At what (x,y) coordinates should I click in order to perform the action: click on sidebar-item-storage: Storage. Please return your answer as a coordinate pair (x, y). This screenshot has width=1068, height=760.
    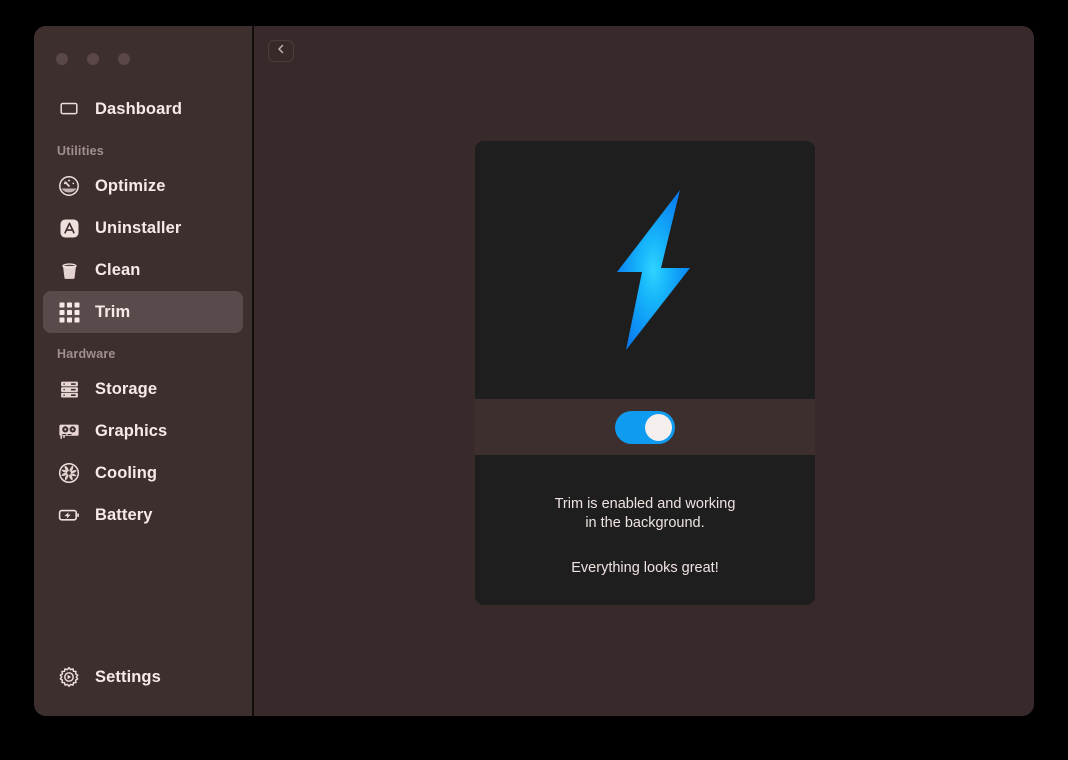
    Looking at the image, I should click on (143, 389).